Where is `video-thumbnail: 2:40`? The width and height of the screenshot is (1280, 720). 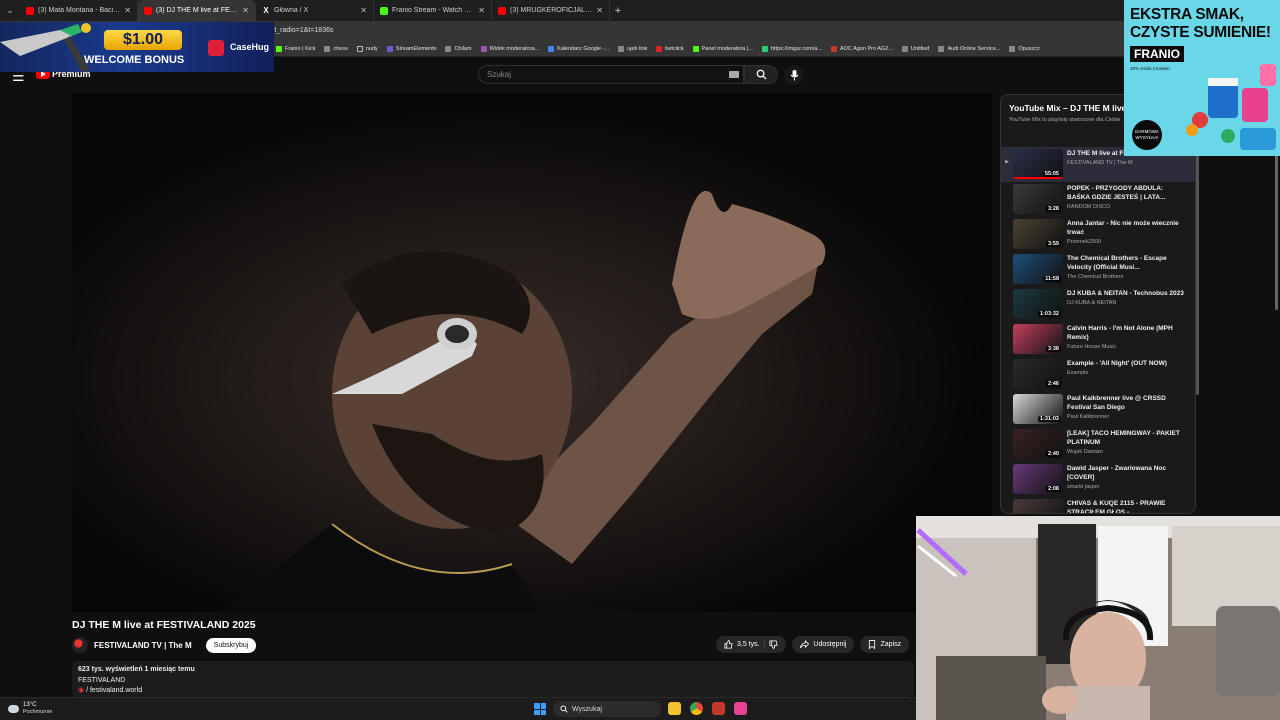
video-thumbnail: 2:40 is located at coordinates (1038, 444).